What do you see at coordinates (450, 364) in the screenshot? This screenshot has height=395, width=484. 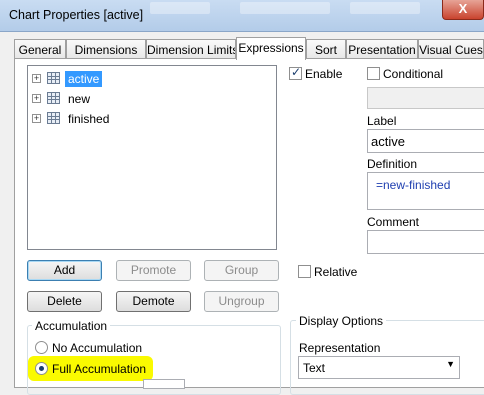 I see `chevron-down-icon: ▼` at bounding box center [450, 364].